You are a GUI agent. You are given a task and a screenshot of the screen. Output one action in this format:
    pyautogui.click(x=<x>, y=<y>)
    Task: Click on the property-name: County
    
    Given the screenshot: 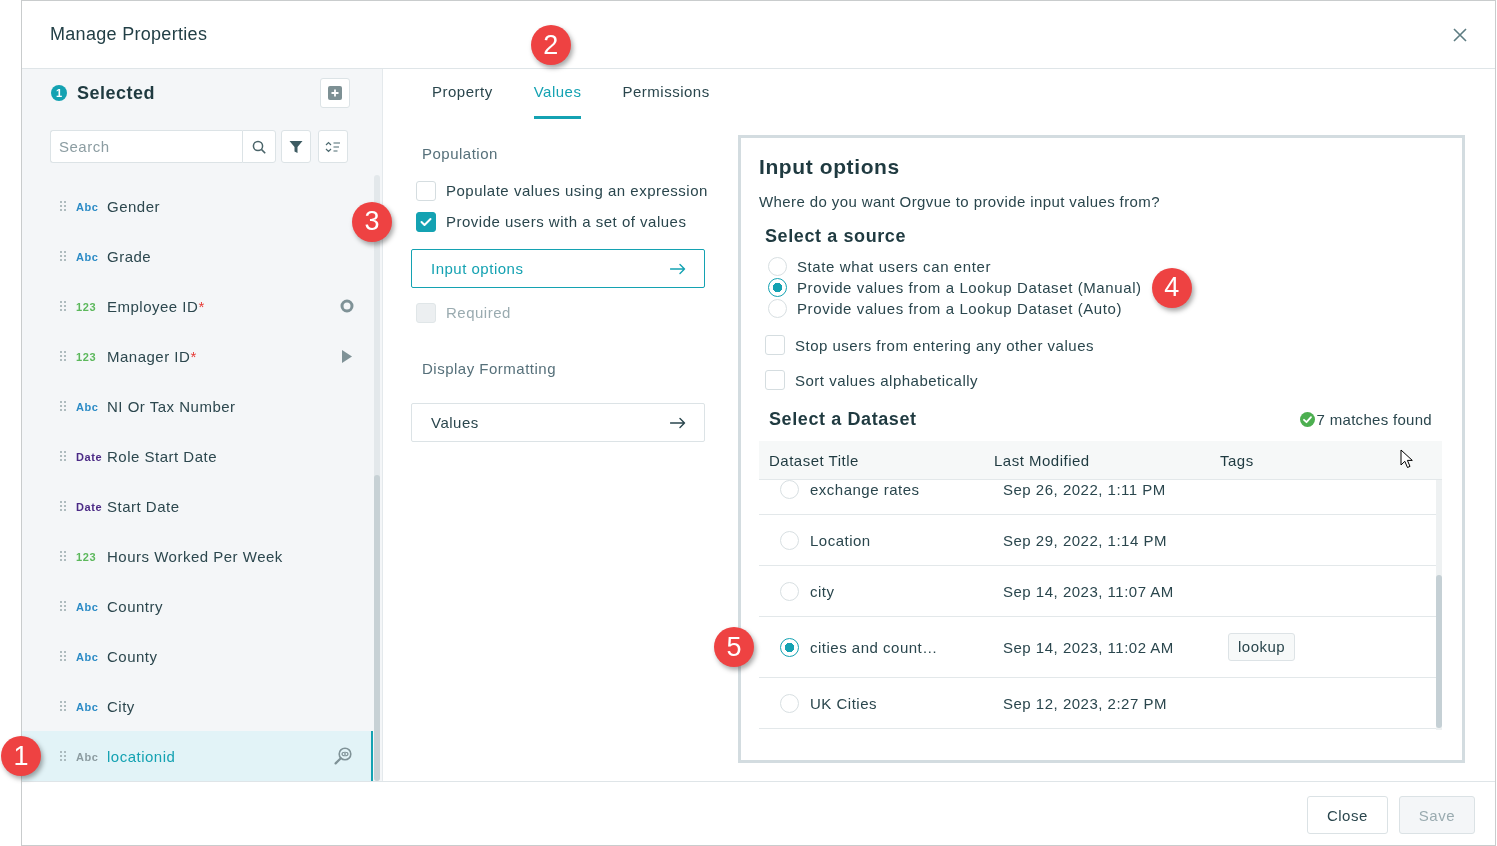 What is the action you would take?
    pyautogui.click(x=132, y=656)
    